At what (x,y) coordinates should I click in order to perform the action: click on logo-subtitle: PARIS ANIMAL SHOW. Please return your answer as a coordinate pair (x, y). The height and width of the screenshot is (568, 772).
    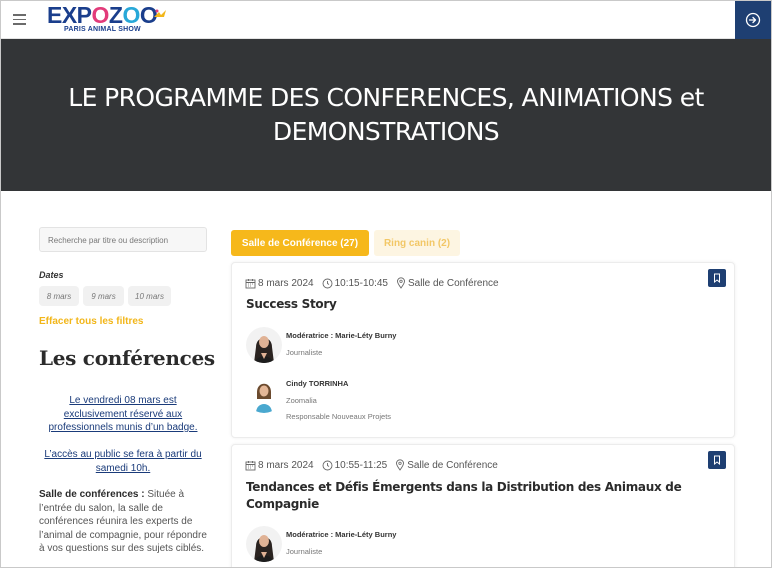
    Looking at the image, I should click on (102, 29).